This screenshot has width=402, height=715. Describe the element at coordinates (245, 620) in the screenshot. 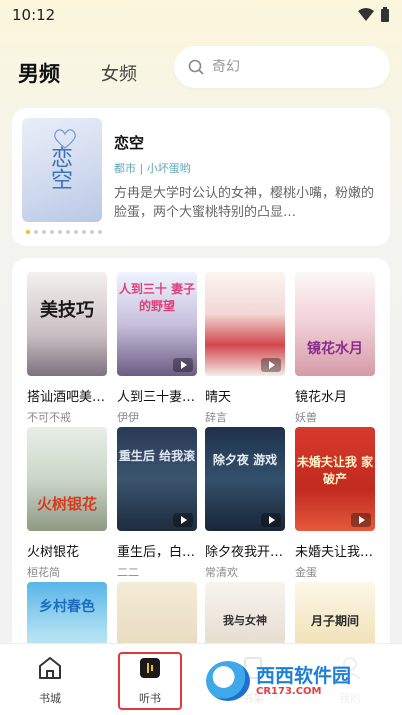

I see `book-cover-text: 我与女神` at that location.